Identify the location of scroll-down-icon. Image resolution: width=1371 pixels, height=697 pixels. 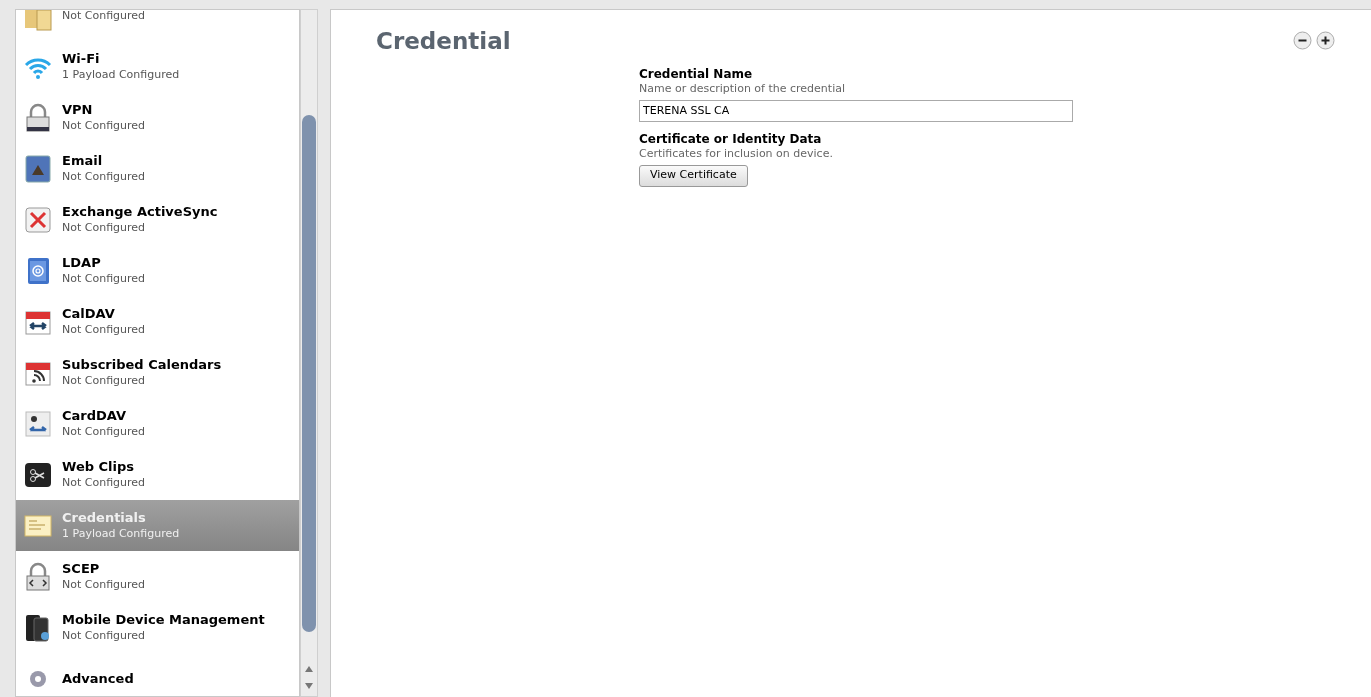
(309, 686).